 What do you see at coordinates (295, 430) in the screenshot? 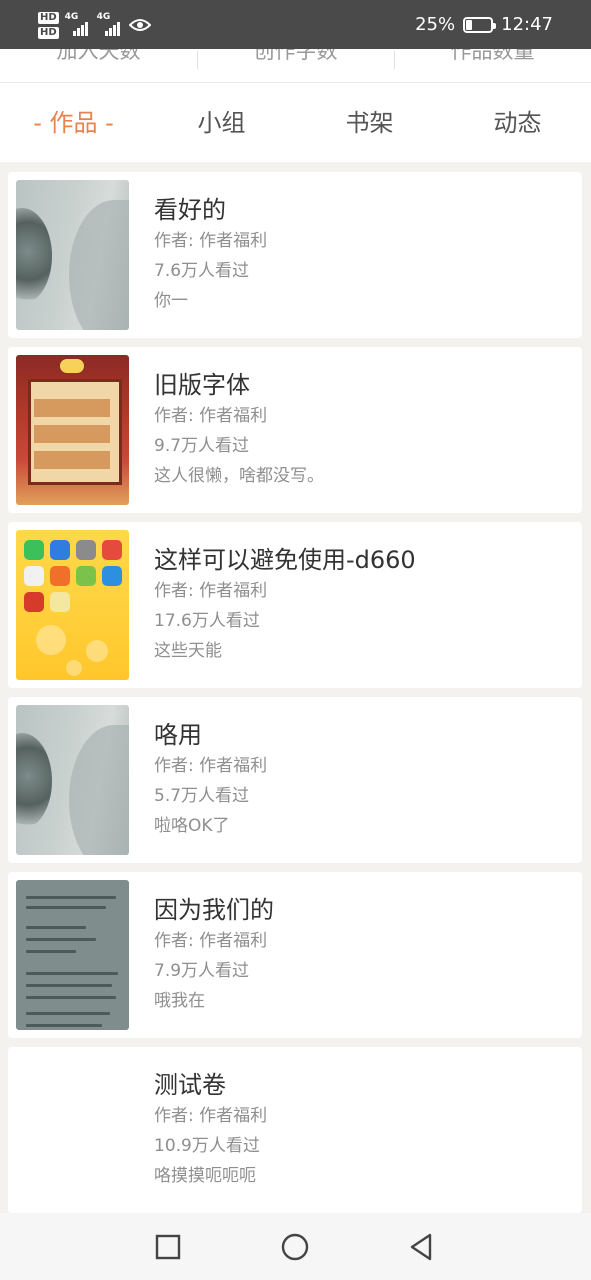
I see `work-card: 旧版字体 作者: 作者福利 9.7万人看过 这人很懒，啥都没写。` at bounding box center [295, 430].